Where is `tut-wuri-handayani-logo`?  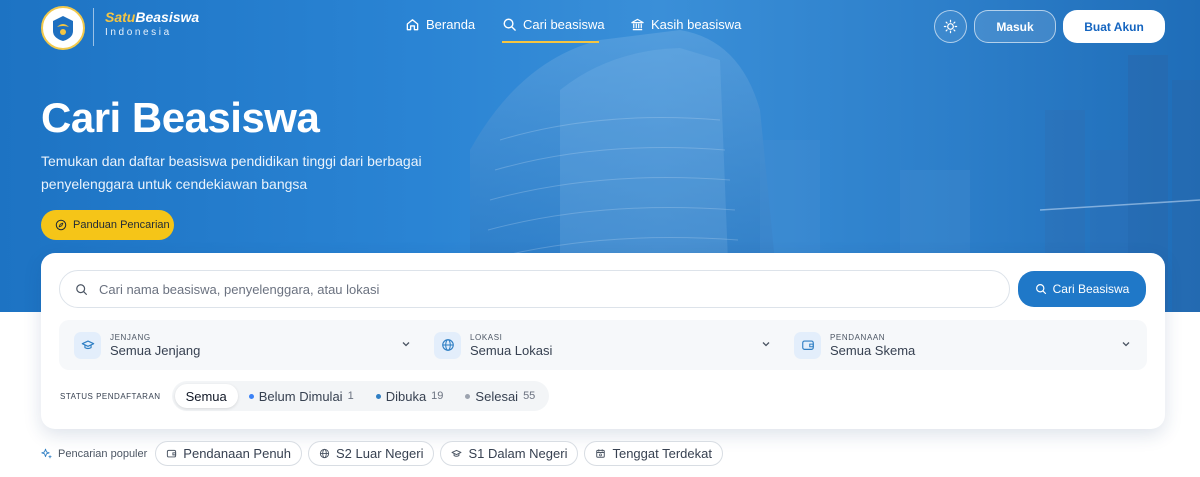 tut-wuri-handayani-logo is located at coordinates (63, 28).